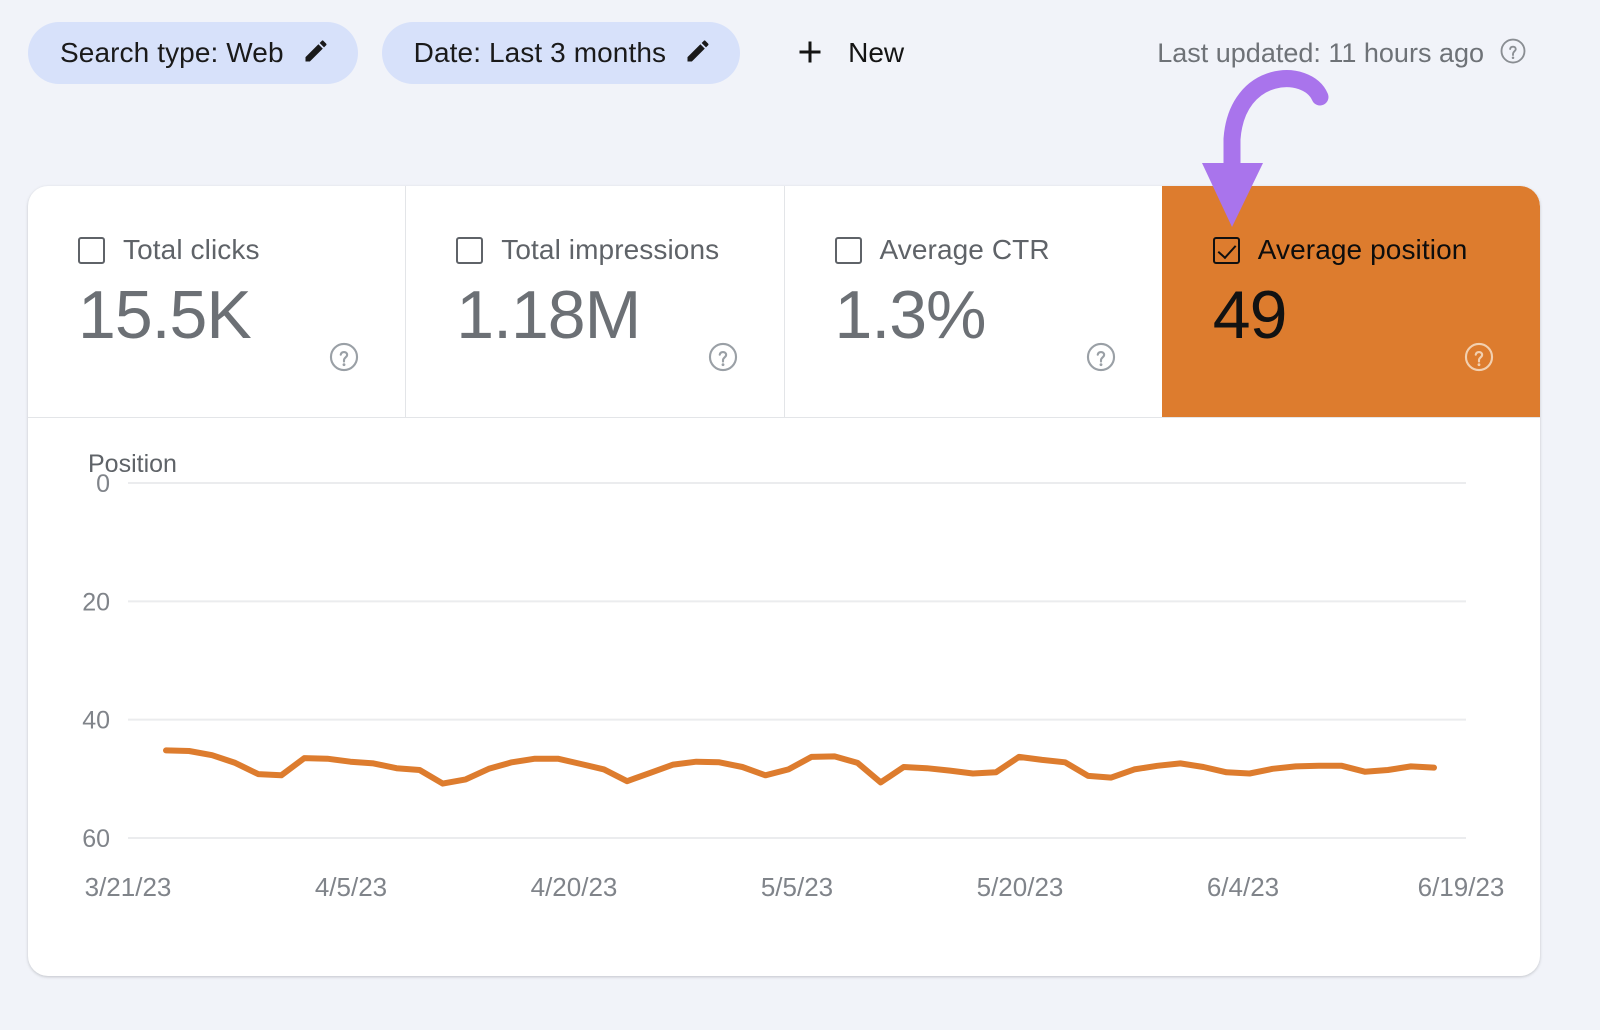  What do you see at coordinates (848, 250) in the screenshot?
I see `metric-checkbox-average-ctr` at bounding box center [848, 250].